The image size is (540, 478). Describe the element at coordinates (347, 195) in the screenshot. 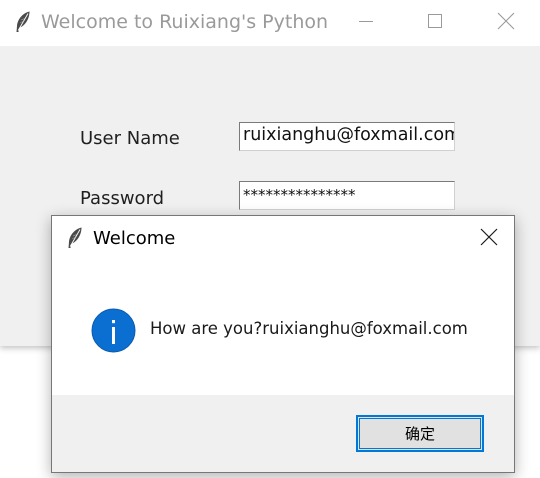

I see `password-field: ***************` at that location.